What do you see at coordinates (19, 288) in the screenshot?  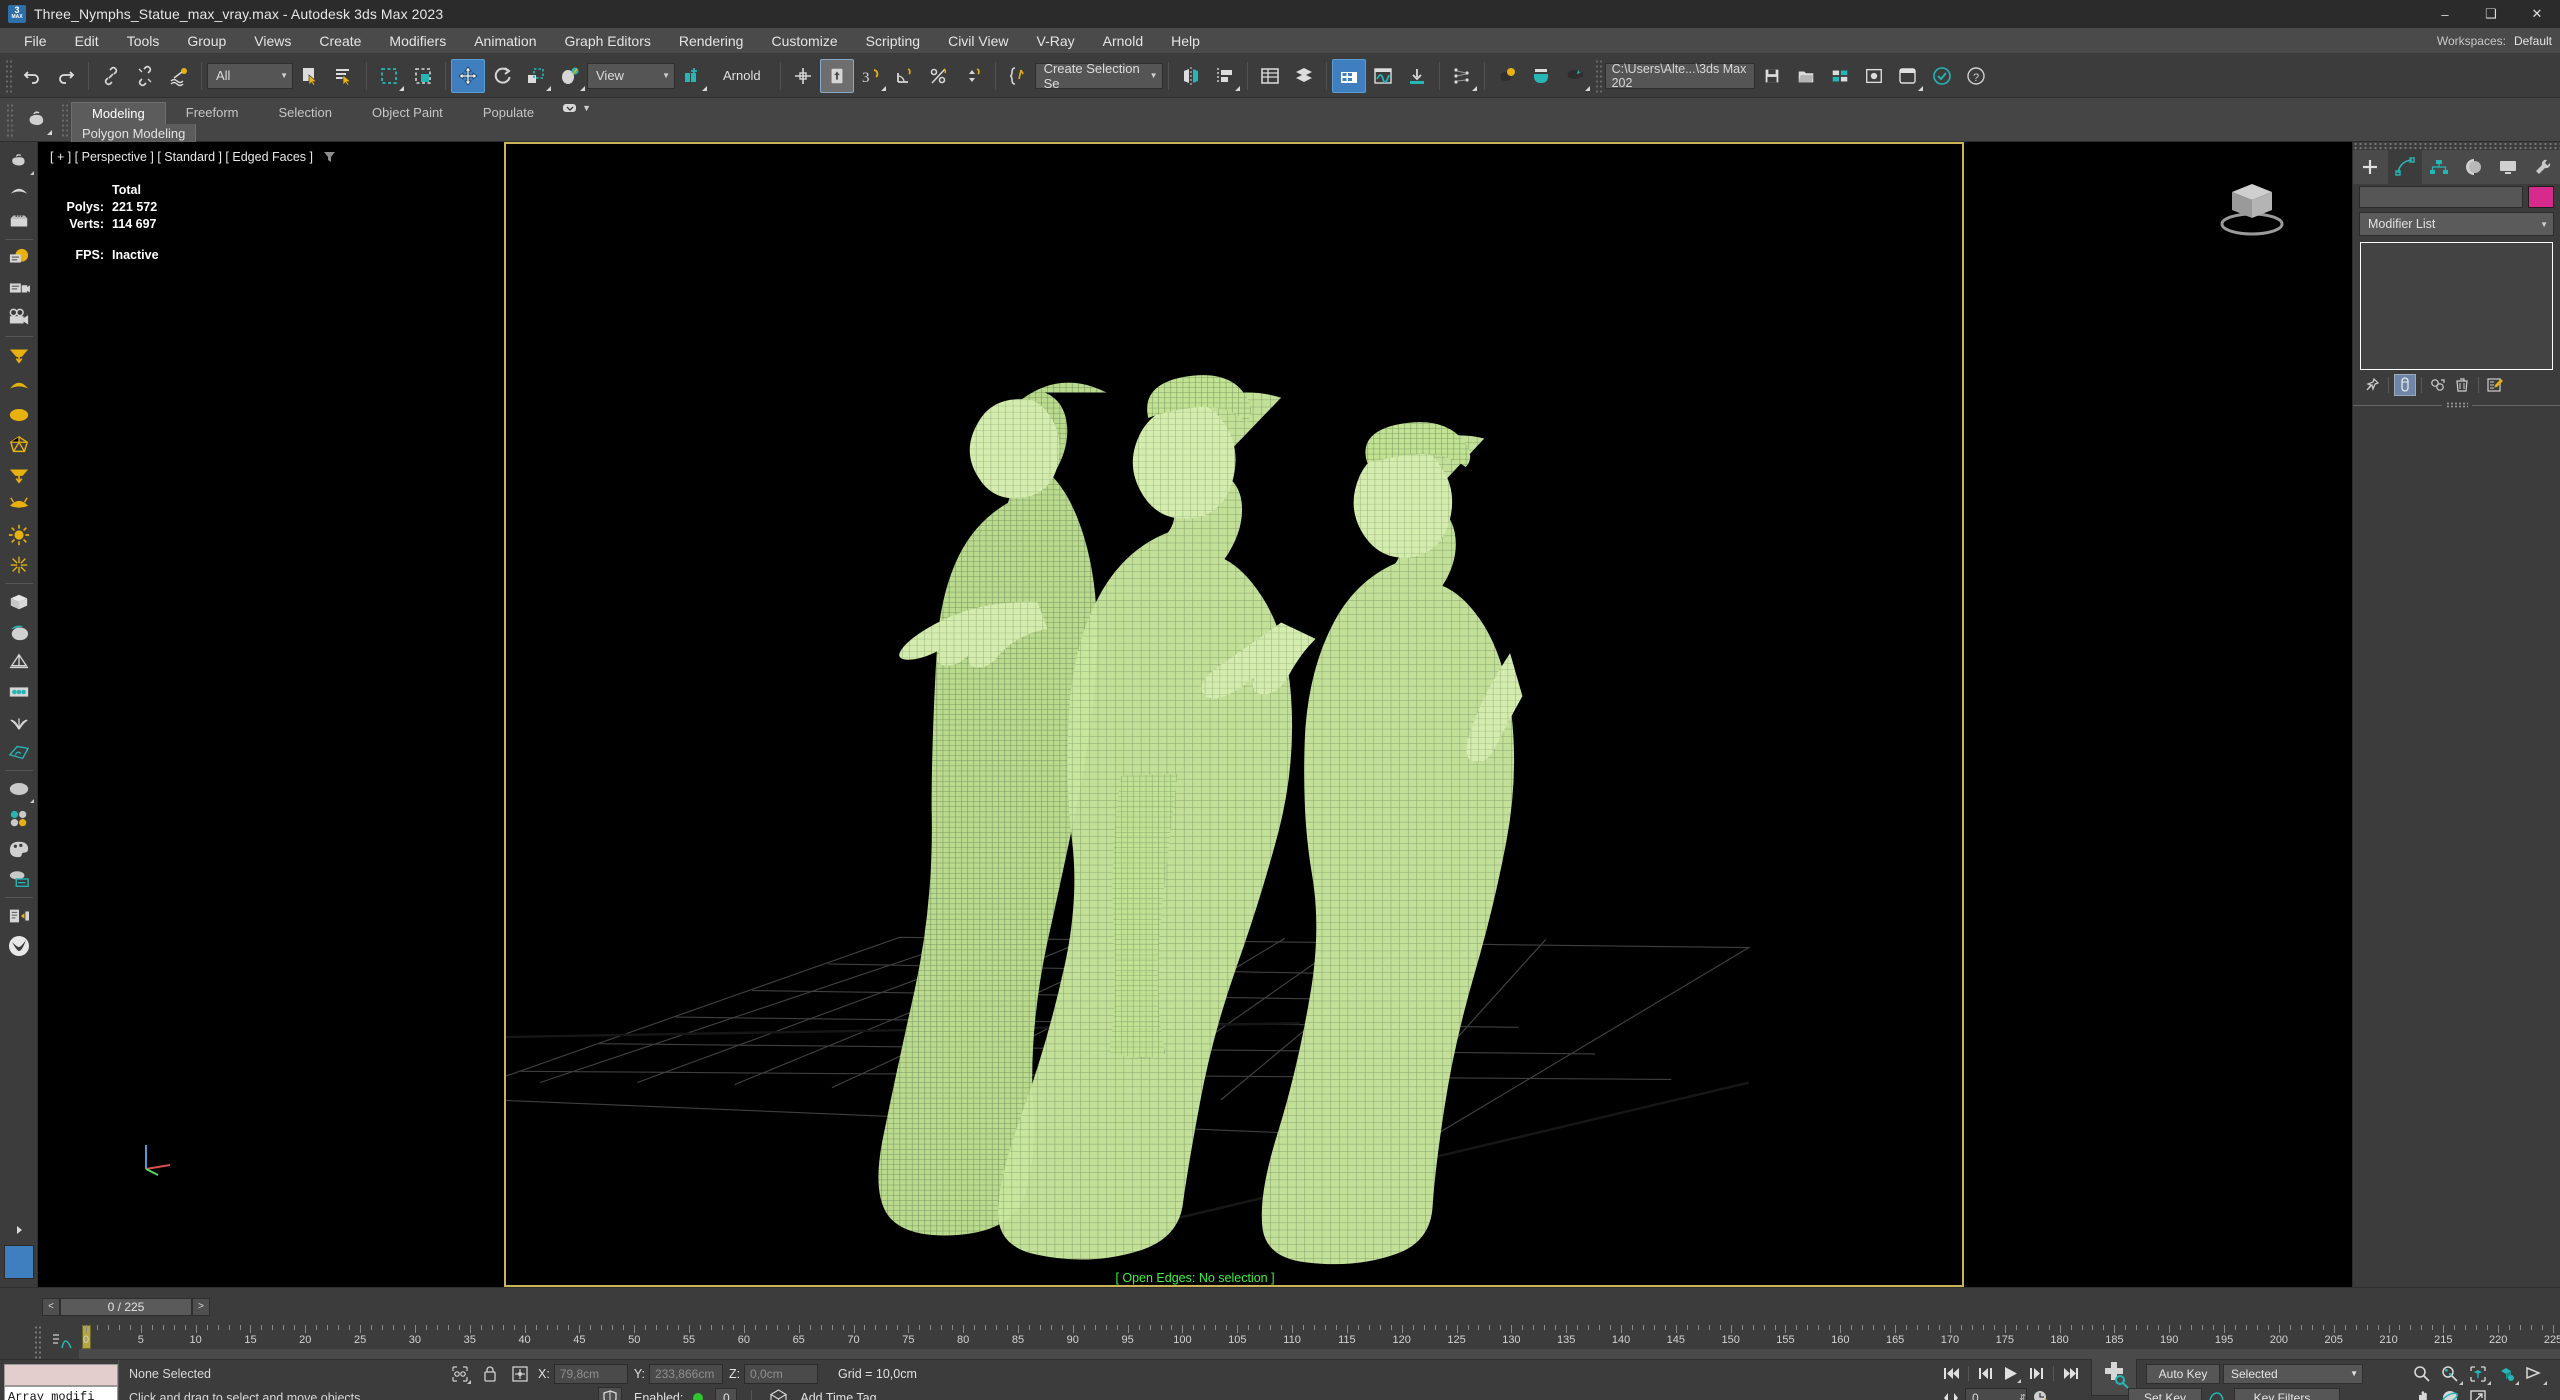 I see `annotation-camera-icon` at bounding box center [19, 288].